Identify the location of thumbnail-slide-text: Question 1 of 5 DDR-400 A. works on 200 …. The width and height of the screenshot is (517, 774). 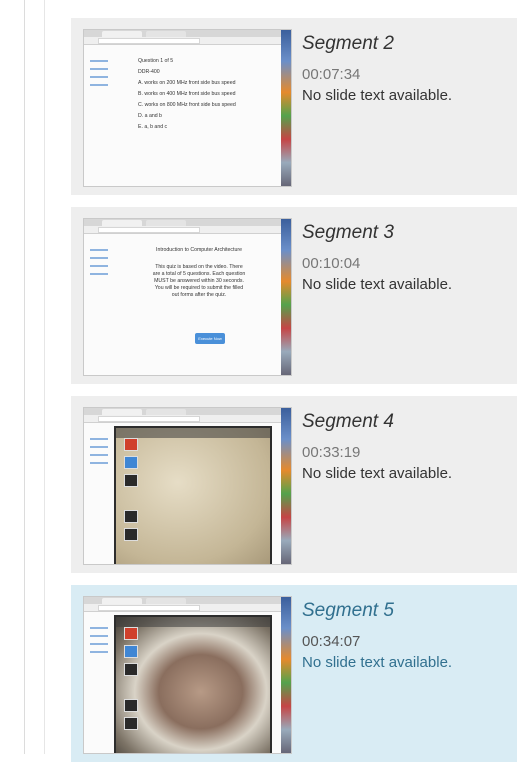
(198, 96).